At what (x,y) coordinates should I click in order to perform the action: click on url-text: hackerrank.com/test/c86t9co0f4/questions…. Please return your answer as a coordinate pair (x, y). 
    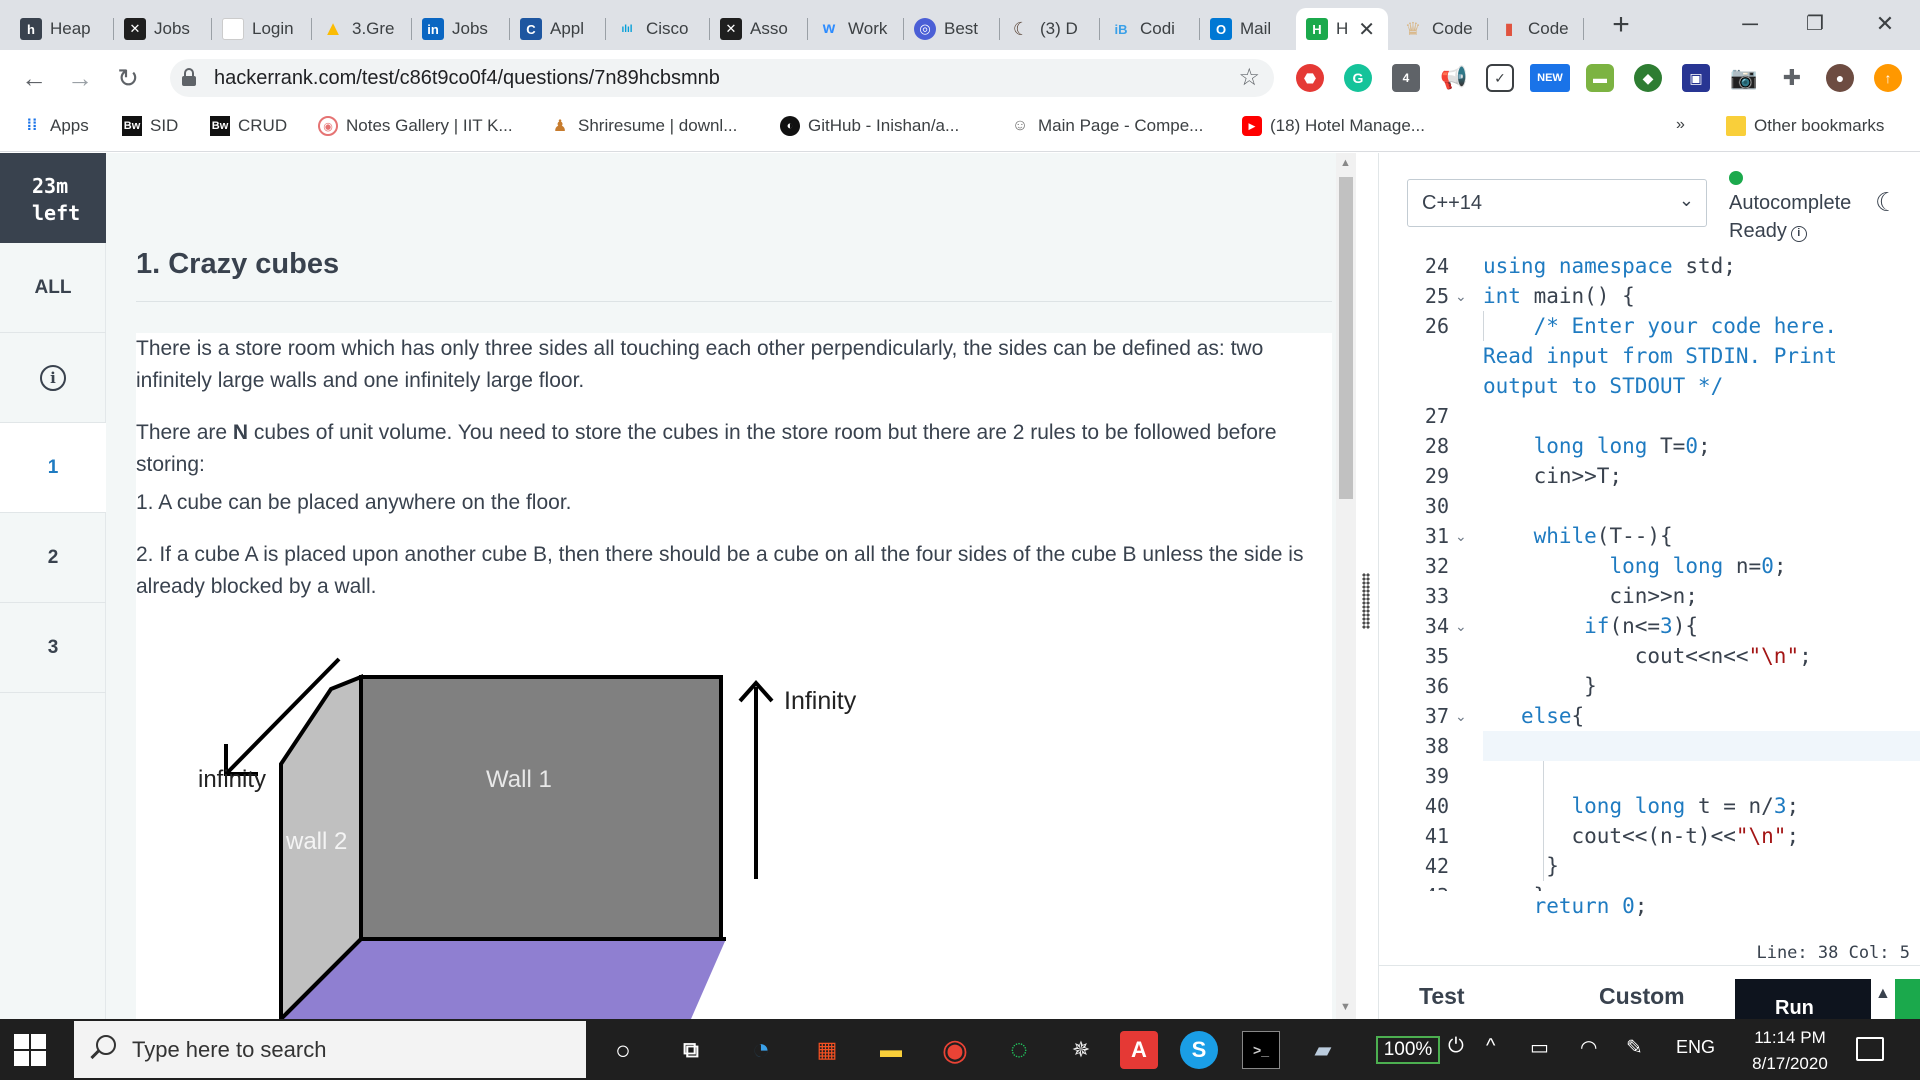
    Looking at the image, I should click on (467, 78).